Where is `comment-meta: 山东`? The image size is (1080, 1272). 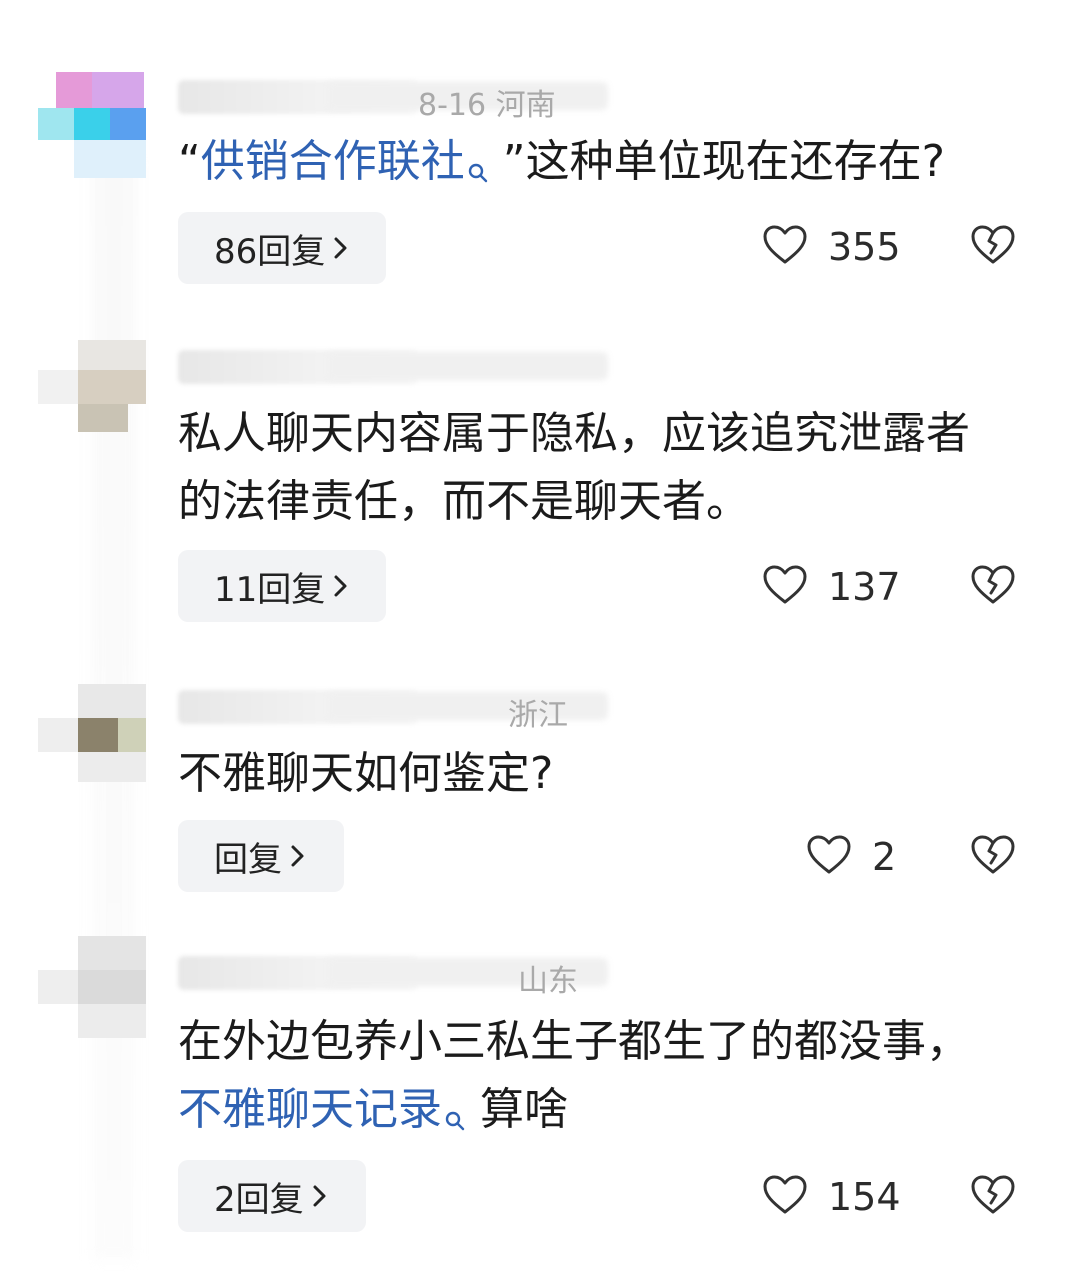
comment-meta: 山东 is located at coordinates (398, 975).